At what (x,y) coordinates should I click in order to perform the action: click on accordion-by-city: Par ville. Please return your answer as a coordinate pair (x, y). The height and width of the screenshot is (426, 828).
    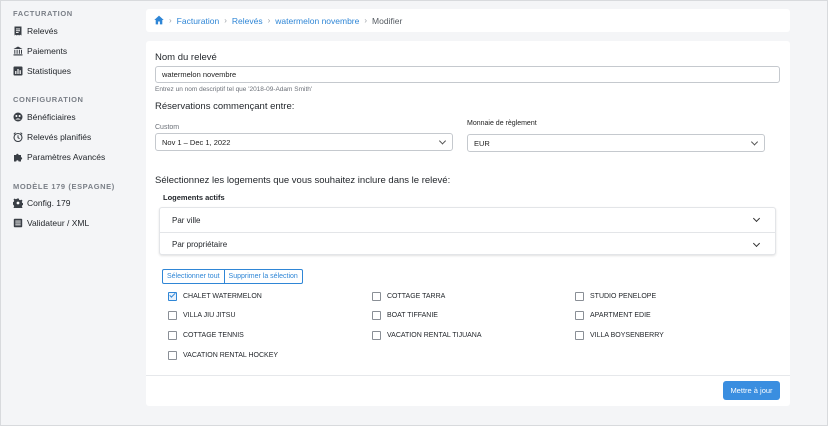
    Looking at the image, I should click on (467, 220).